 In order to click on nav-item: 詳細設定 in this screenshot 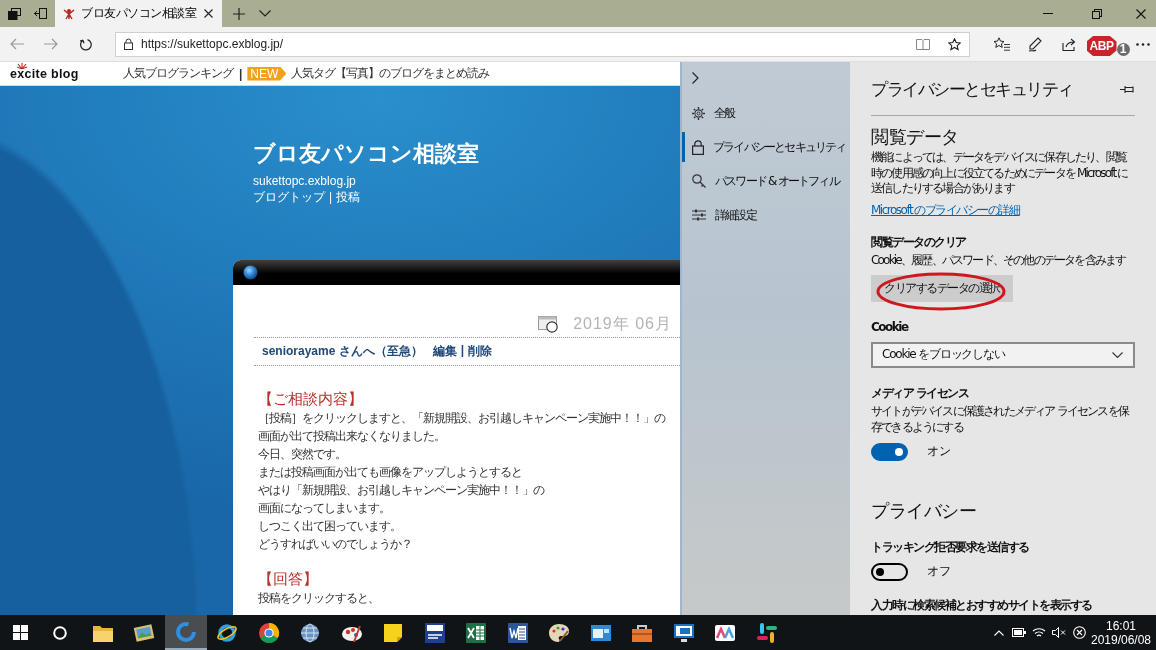, I will do `click(766, 215)`.